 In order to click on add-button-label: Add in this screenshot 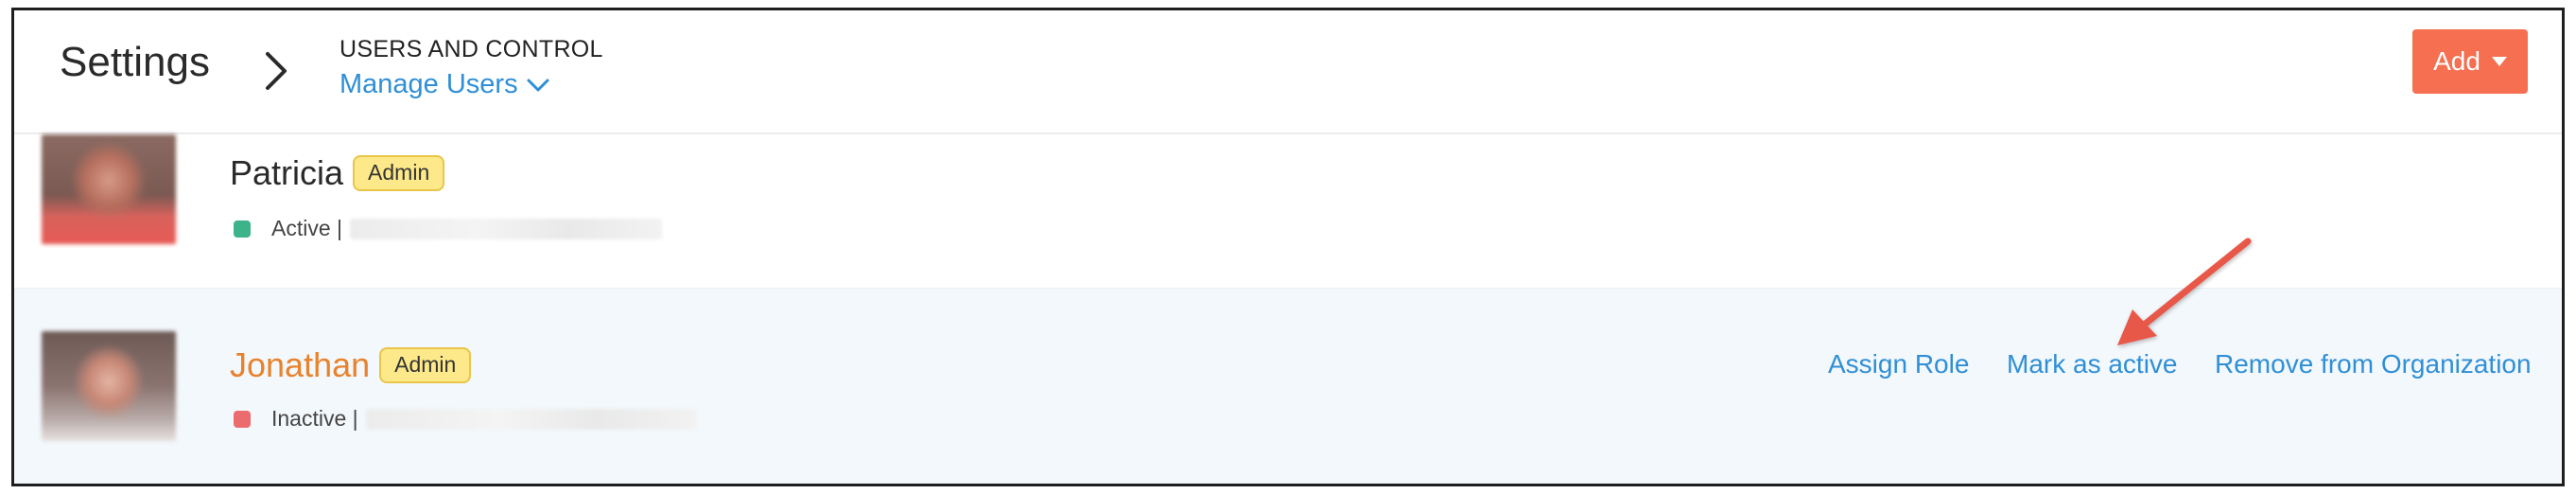, I will do `click(2456, 61)`.